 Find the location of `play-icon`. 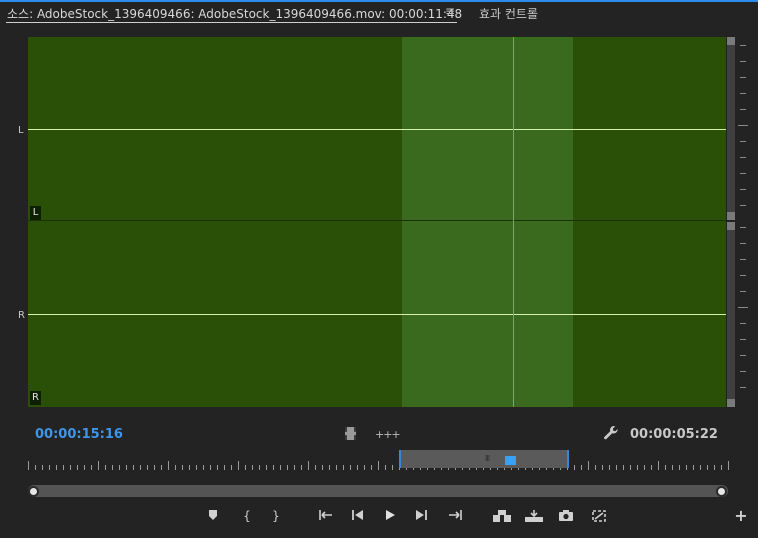

play-icon is located at coordinates (390, 515).